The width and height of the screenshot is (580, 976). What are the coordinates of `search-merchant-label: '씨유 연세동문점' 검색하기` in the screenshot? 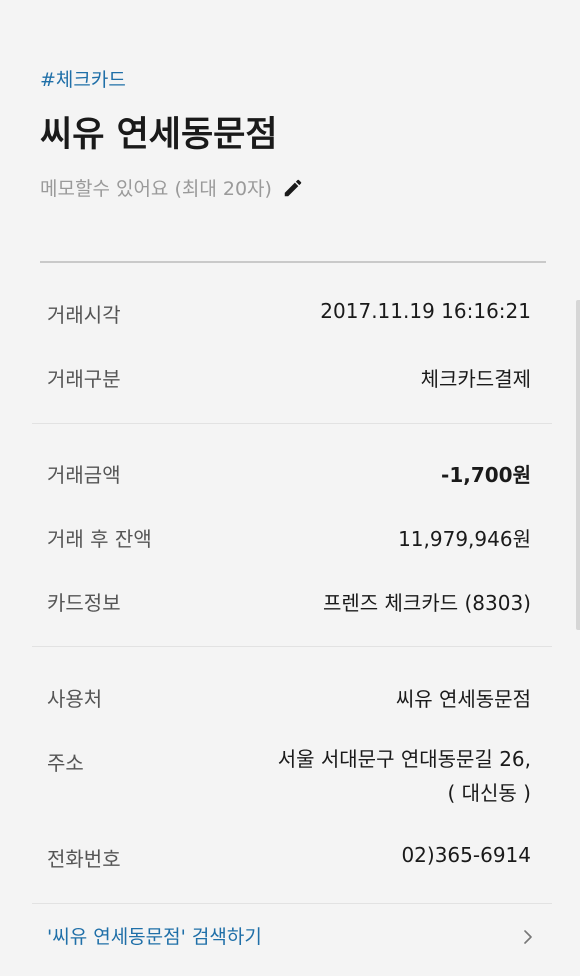 It's located at (154, 935).